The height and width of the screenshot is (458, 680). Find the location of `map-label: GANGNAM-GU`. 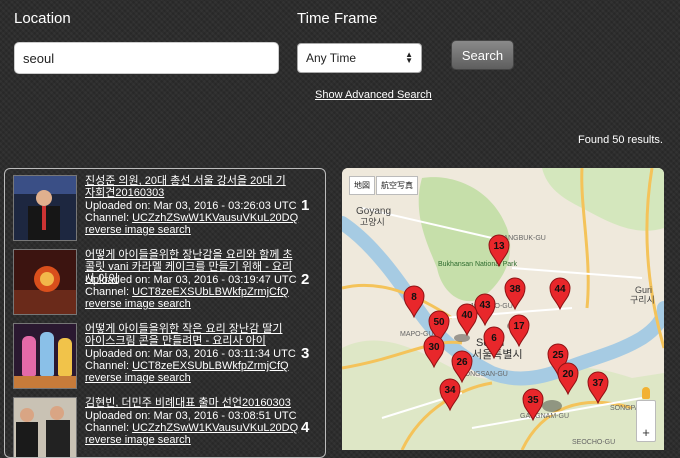

map-label: GANGNAM-GU is located at coordinates (544, 416).